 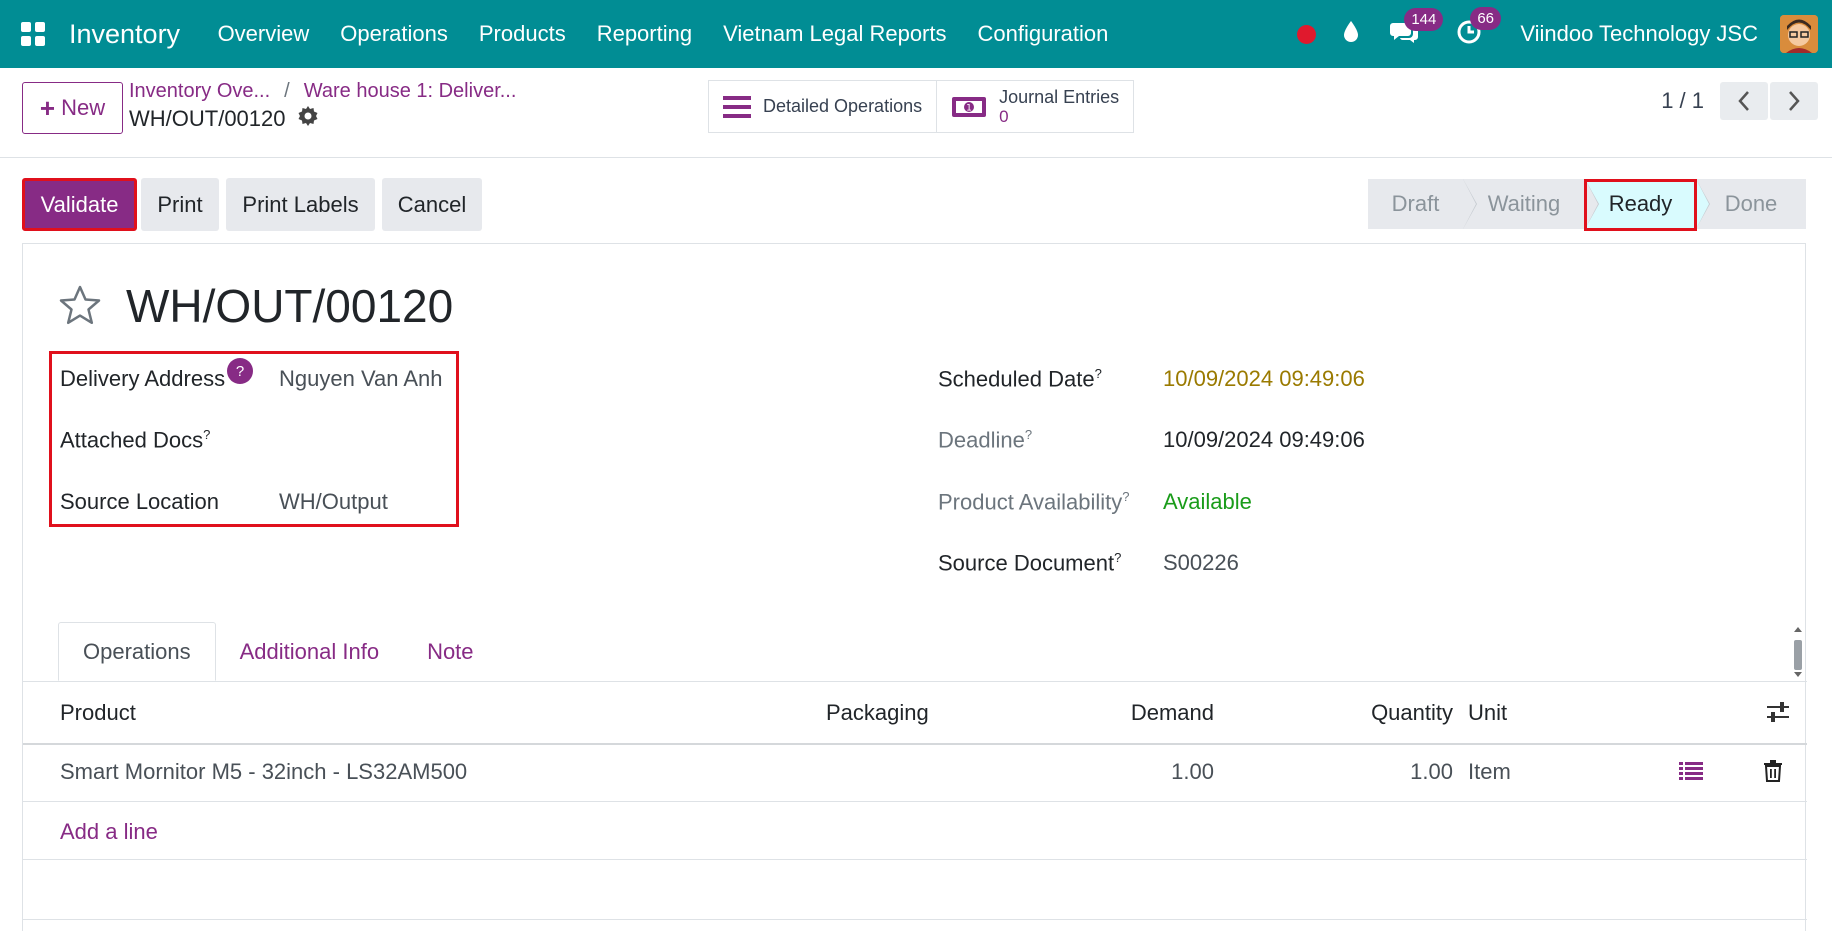 I want to click on stage-done-label: Done, so click(x=1751, y=203).